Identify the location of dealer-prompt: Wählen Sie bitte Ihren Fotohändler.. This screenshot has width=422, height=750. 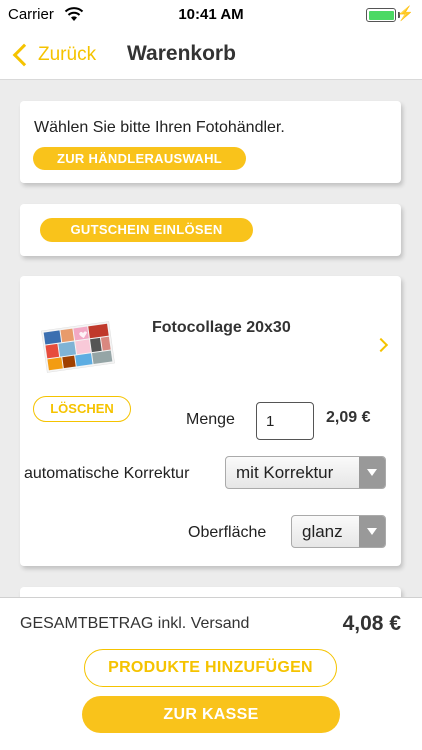
(159, 127).